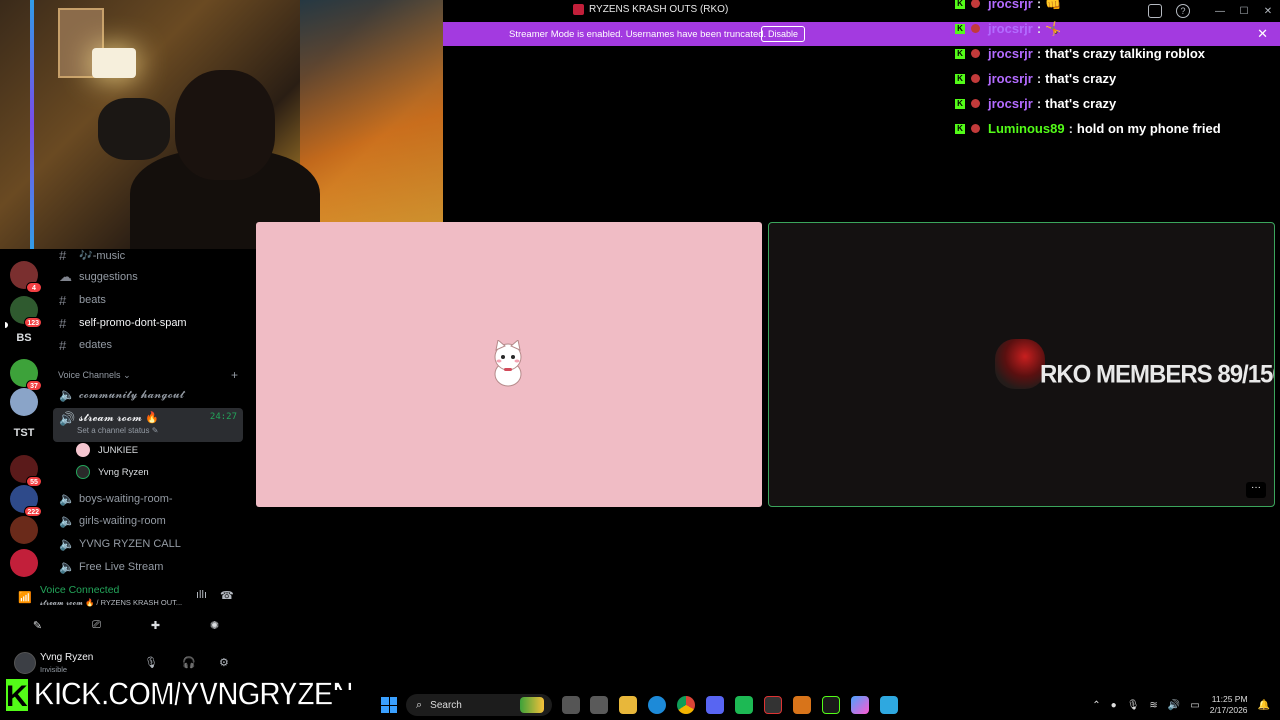 The image size is (1280, 720). What do you see at coordinates (67, 394) in the screenshot?
I see `speaker-icon: 🔈` at bounding box center [67, 394].